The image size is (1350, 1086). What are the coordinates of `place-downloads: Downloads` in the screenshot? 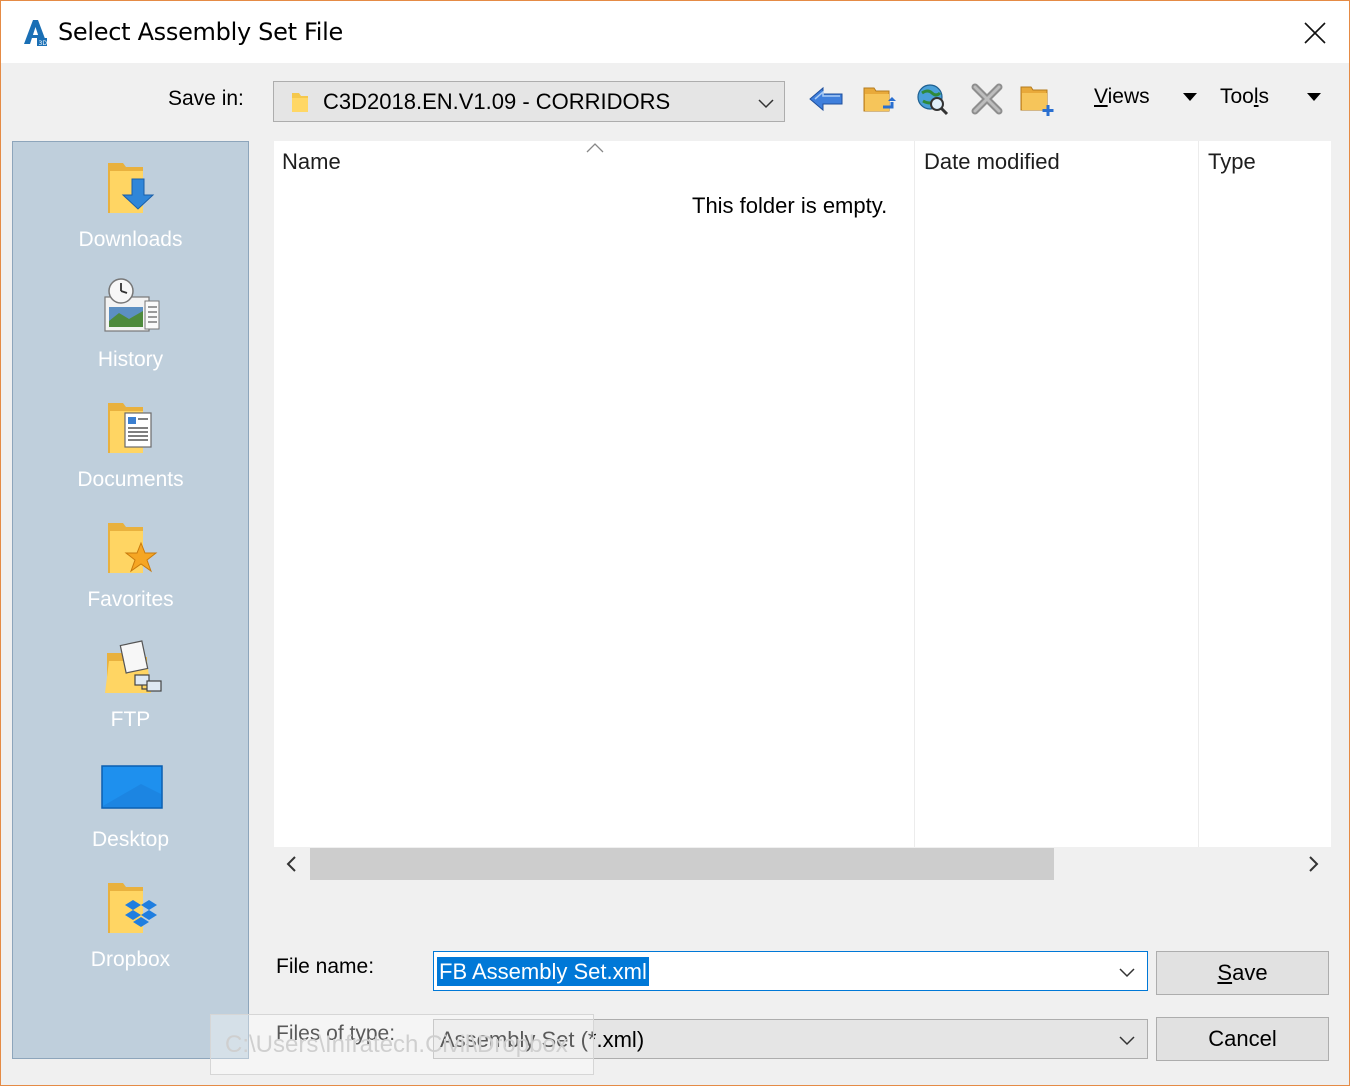 It's located at (130, 215).